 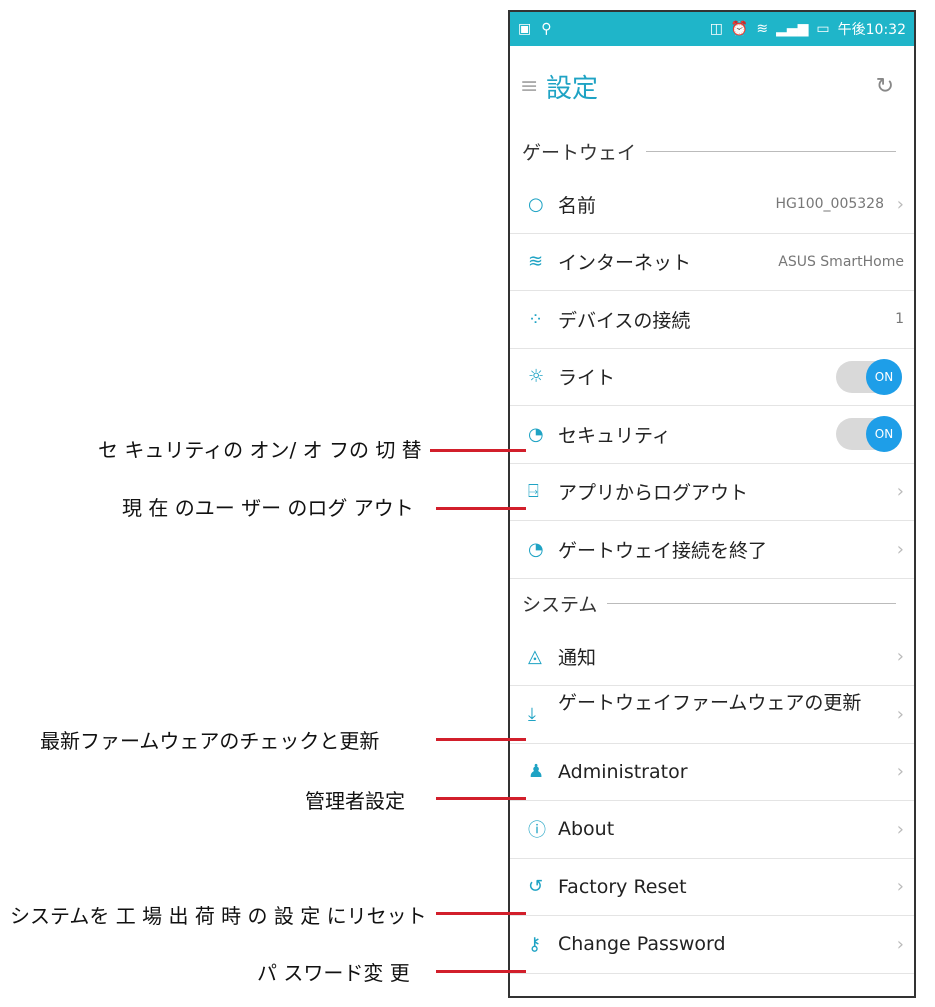 What do you see at coordinates (536, 204) in the screenshot?
I see `circle-icon: ○` at bounding box center [536, 204].